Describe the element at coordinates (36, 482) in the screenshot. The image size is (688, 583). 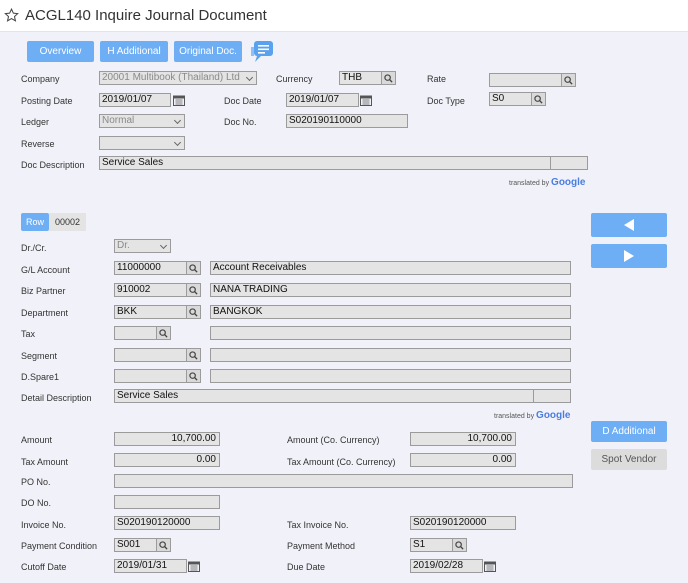
I see `po-no-label: PO No.` at that location.